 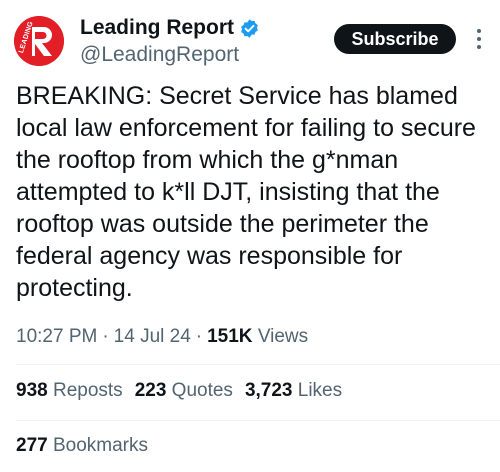 What do you see at coordinates (230, 336) in the screenshot?
I see `views-count: 151K` at bounding box center [230, 336].